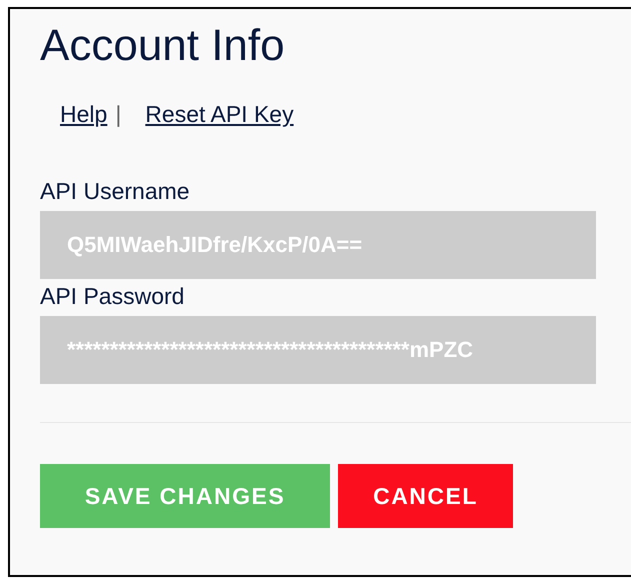 The width and height of the screenshot is (631, 580). I want to click on page-title: Account Info, so click(162, 45).